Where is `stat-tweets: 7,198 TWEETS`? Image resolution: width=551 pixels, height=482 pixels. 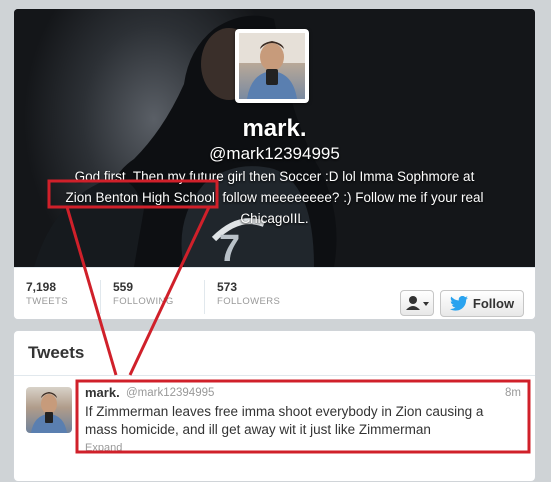 stat-tweets: 7,198 TWEETS is located at coordinates (41, 297).